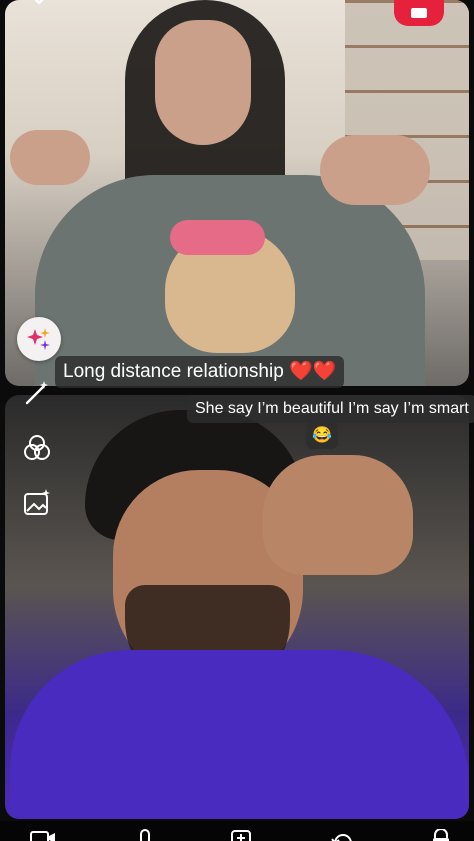 The height and width of the screenshot is (841, 474). I want to click on sparkles-icon, so click(38, 339).